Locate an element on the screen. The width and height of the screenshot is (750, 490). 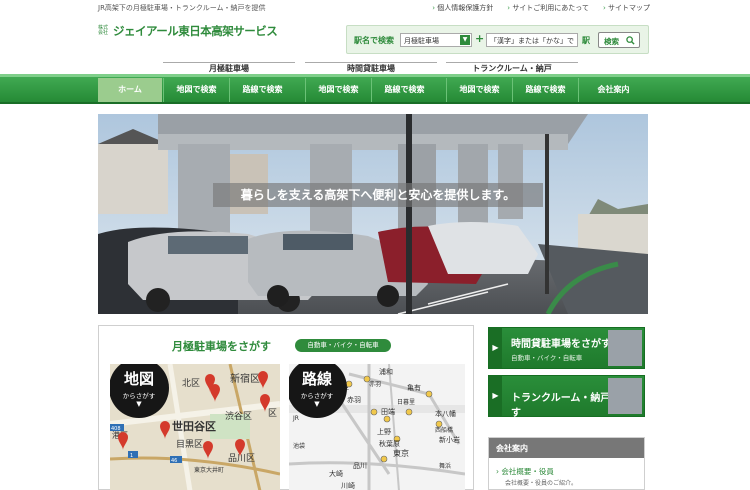
nav-monthly-line: 路線で検索 is located at coordinates (262, 90).